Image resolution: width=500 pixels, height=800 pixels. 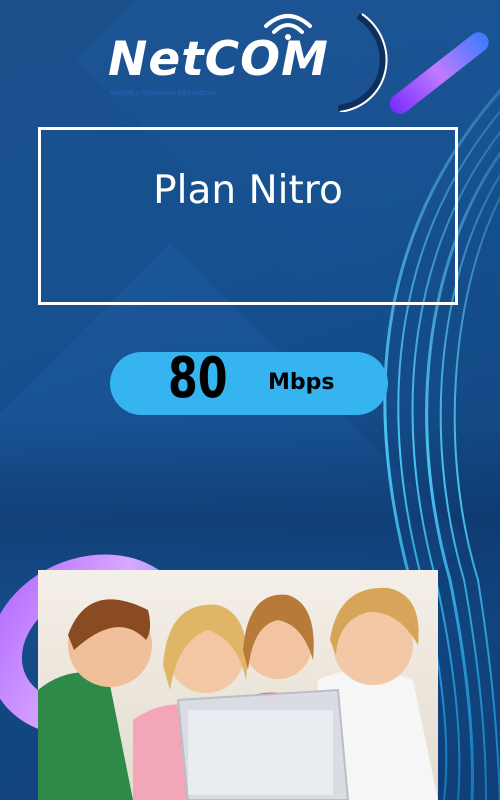 I want to click on logo-text: NetCOM, so click(x=218, y=59).